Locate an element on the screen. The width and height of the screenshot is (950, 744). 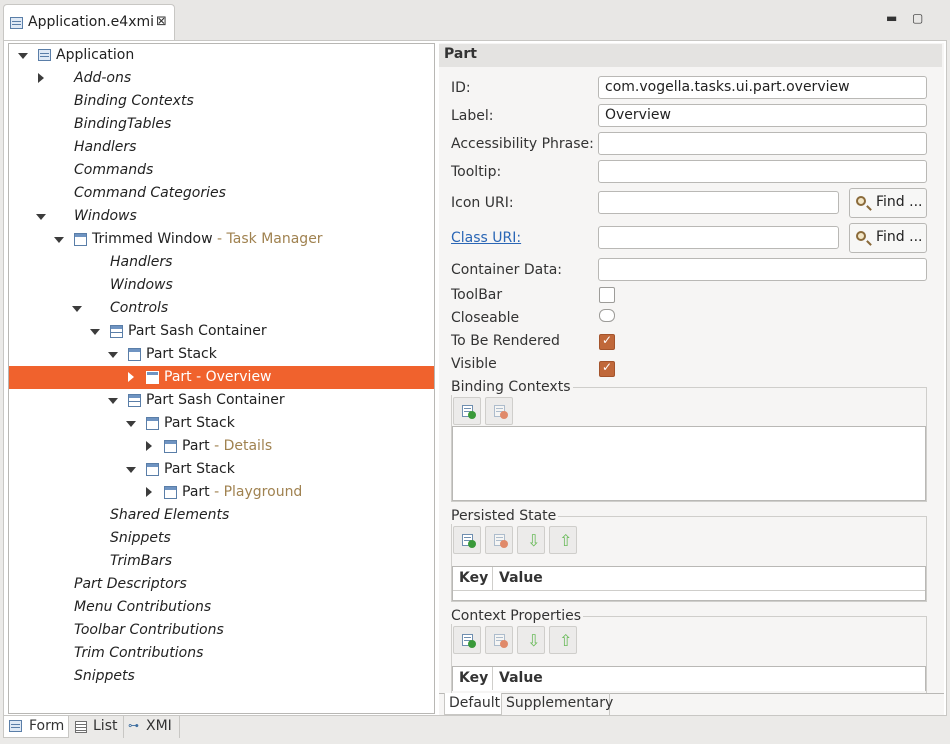
add-icon is located at coordinates (472, 644).